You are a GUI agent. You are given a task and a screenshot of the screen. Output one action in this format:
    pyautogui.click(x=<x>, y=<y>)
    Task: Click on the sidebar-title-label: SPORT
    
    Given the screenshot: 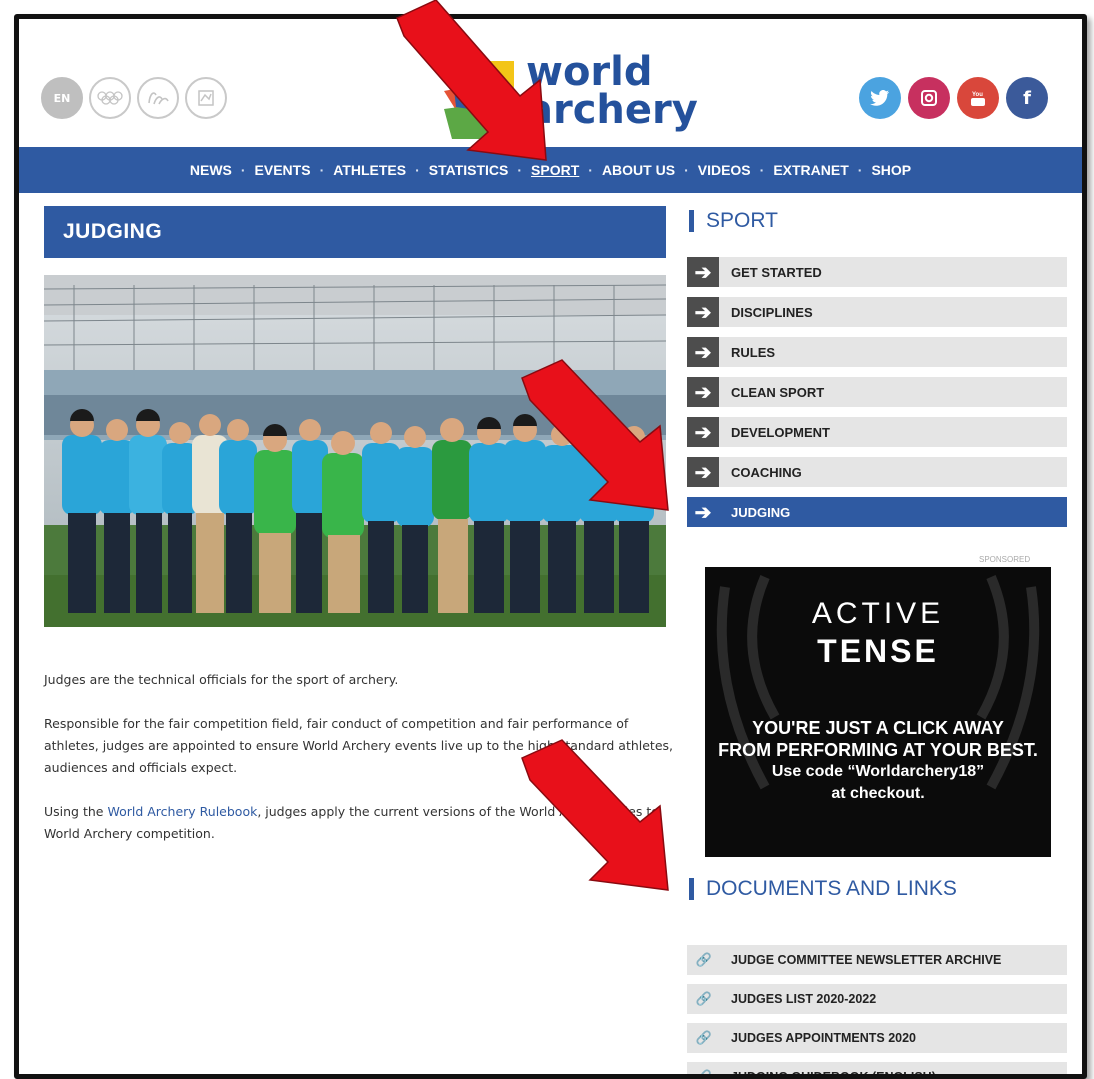 What is the action you would take?
    pyautogui.click(x=742, y=220)
    